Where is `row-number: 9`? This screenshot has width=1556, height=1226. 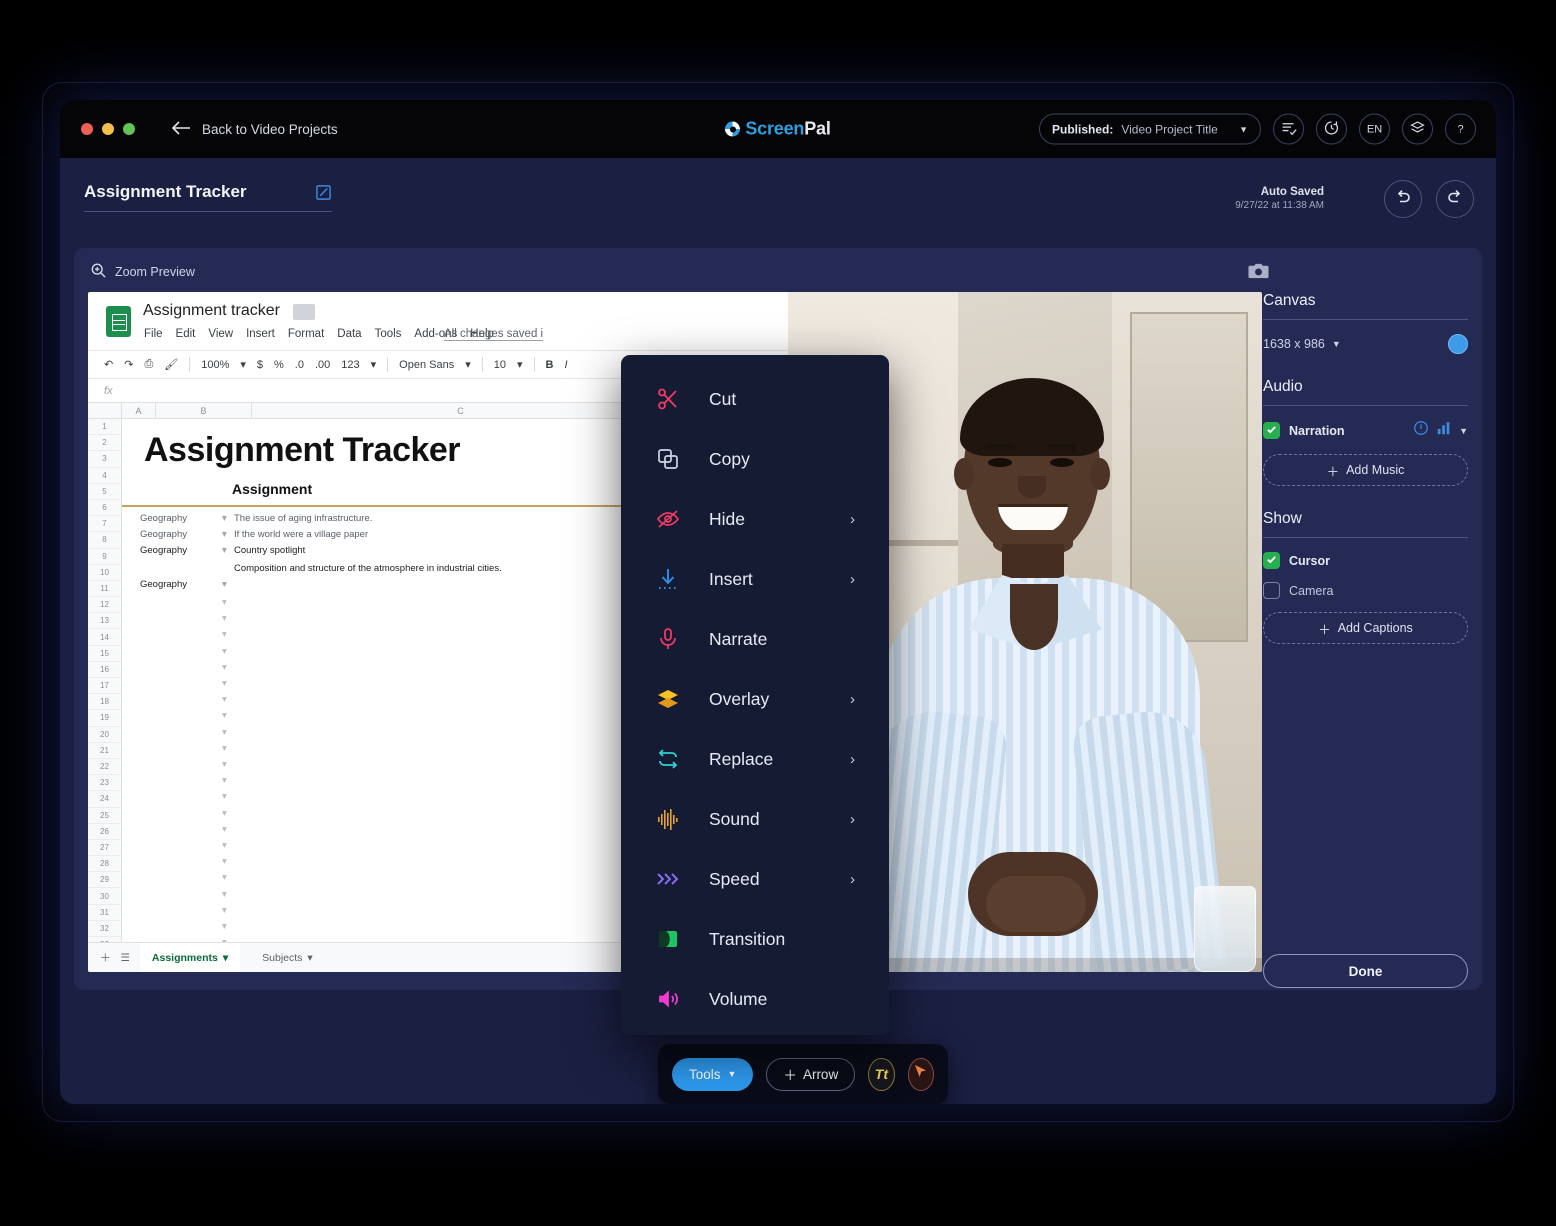
row-number: 9 is located at coordinates (104, 557).